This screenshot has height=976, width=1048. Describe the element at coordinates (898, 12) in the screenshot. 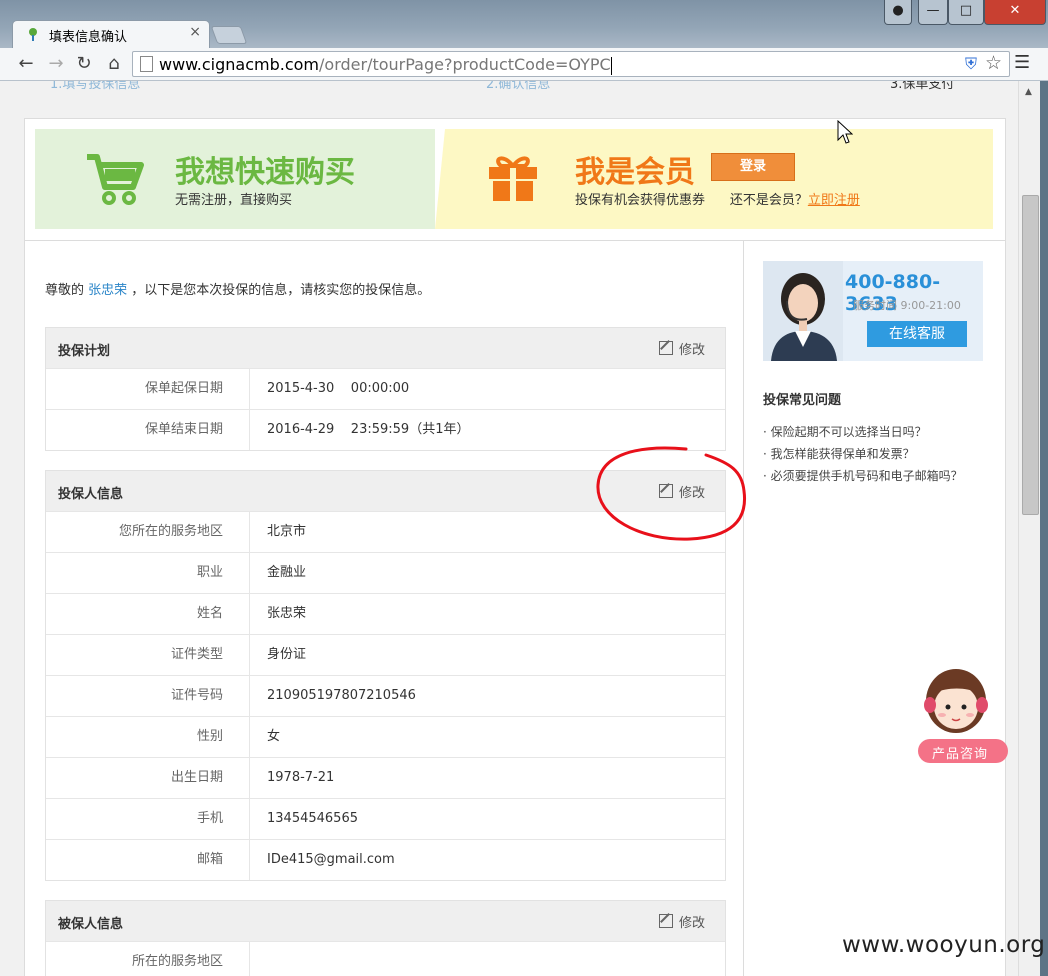

I see `user-icon: ●` at that location.